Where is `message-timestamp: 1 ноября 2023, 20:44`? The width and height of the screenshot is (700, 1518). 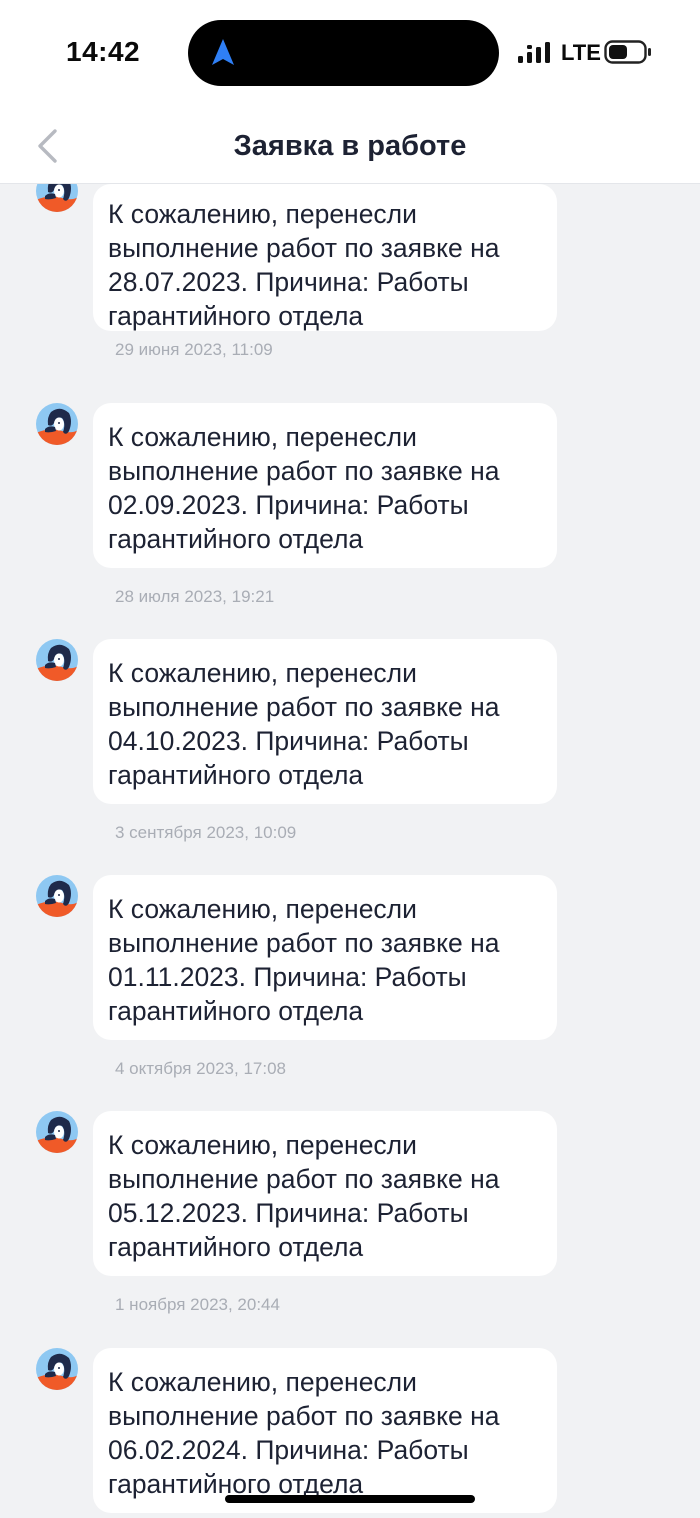
message-timestamp: 1 ноября 2023, 20:44 is located at coordinates (197, 1304).